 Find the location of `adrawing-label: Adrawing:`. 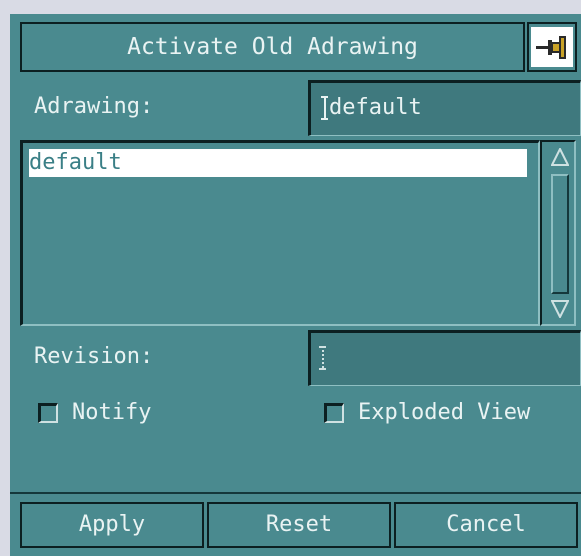

adrawing-label: Adrawing: is located at coordinates (94, 106).